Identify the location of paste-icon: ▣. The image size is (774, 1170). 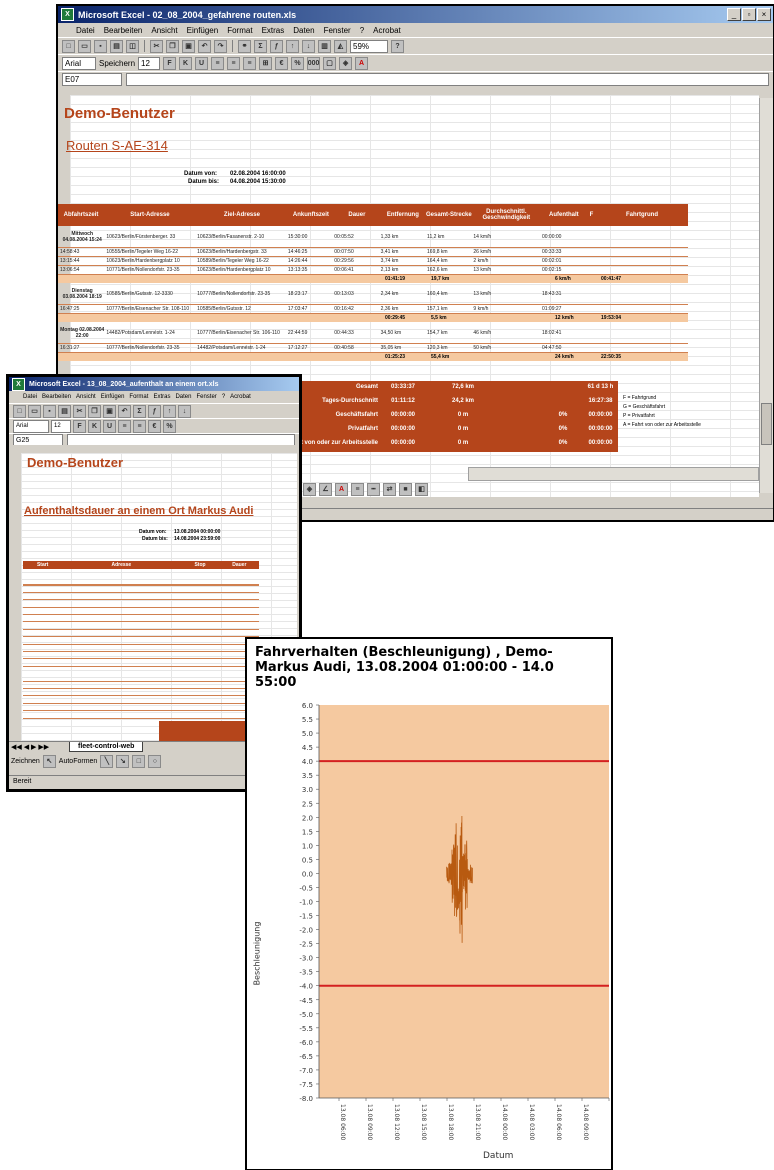
(188, 46).